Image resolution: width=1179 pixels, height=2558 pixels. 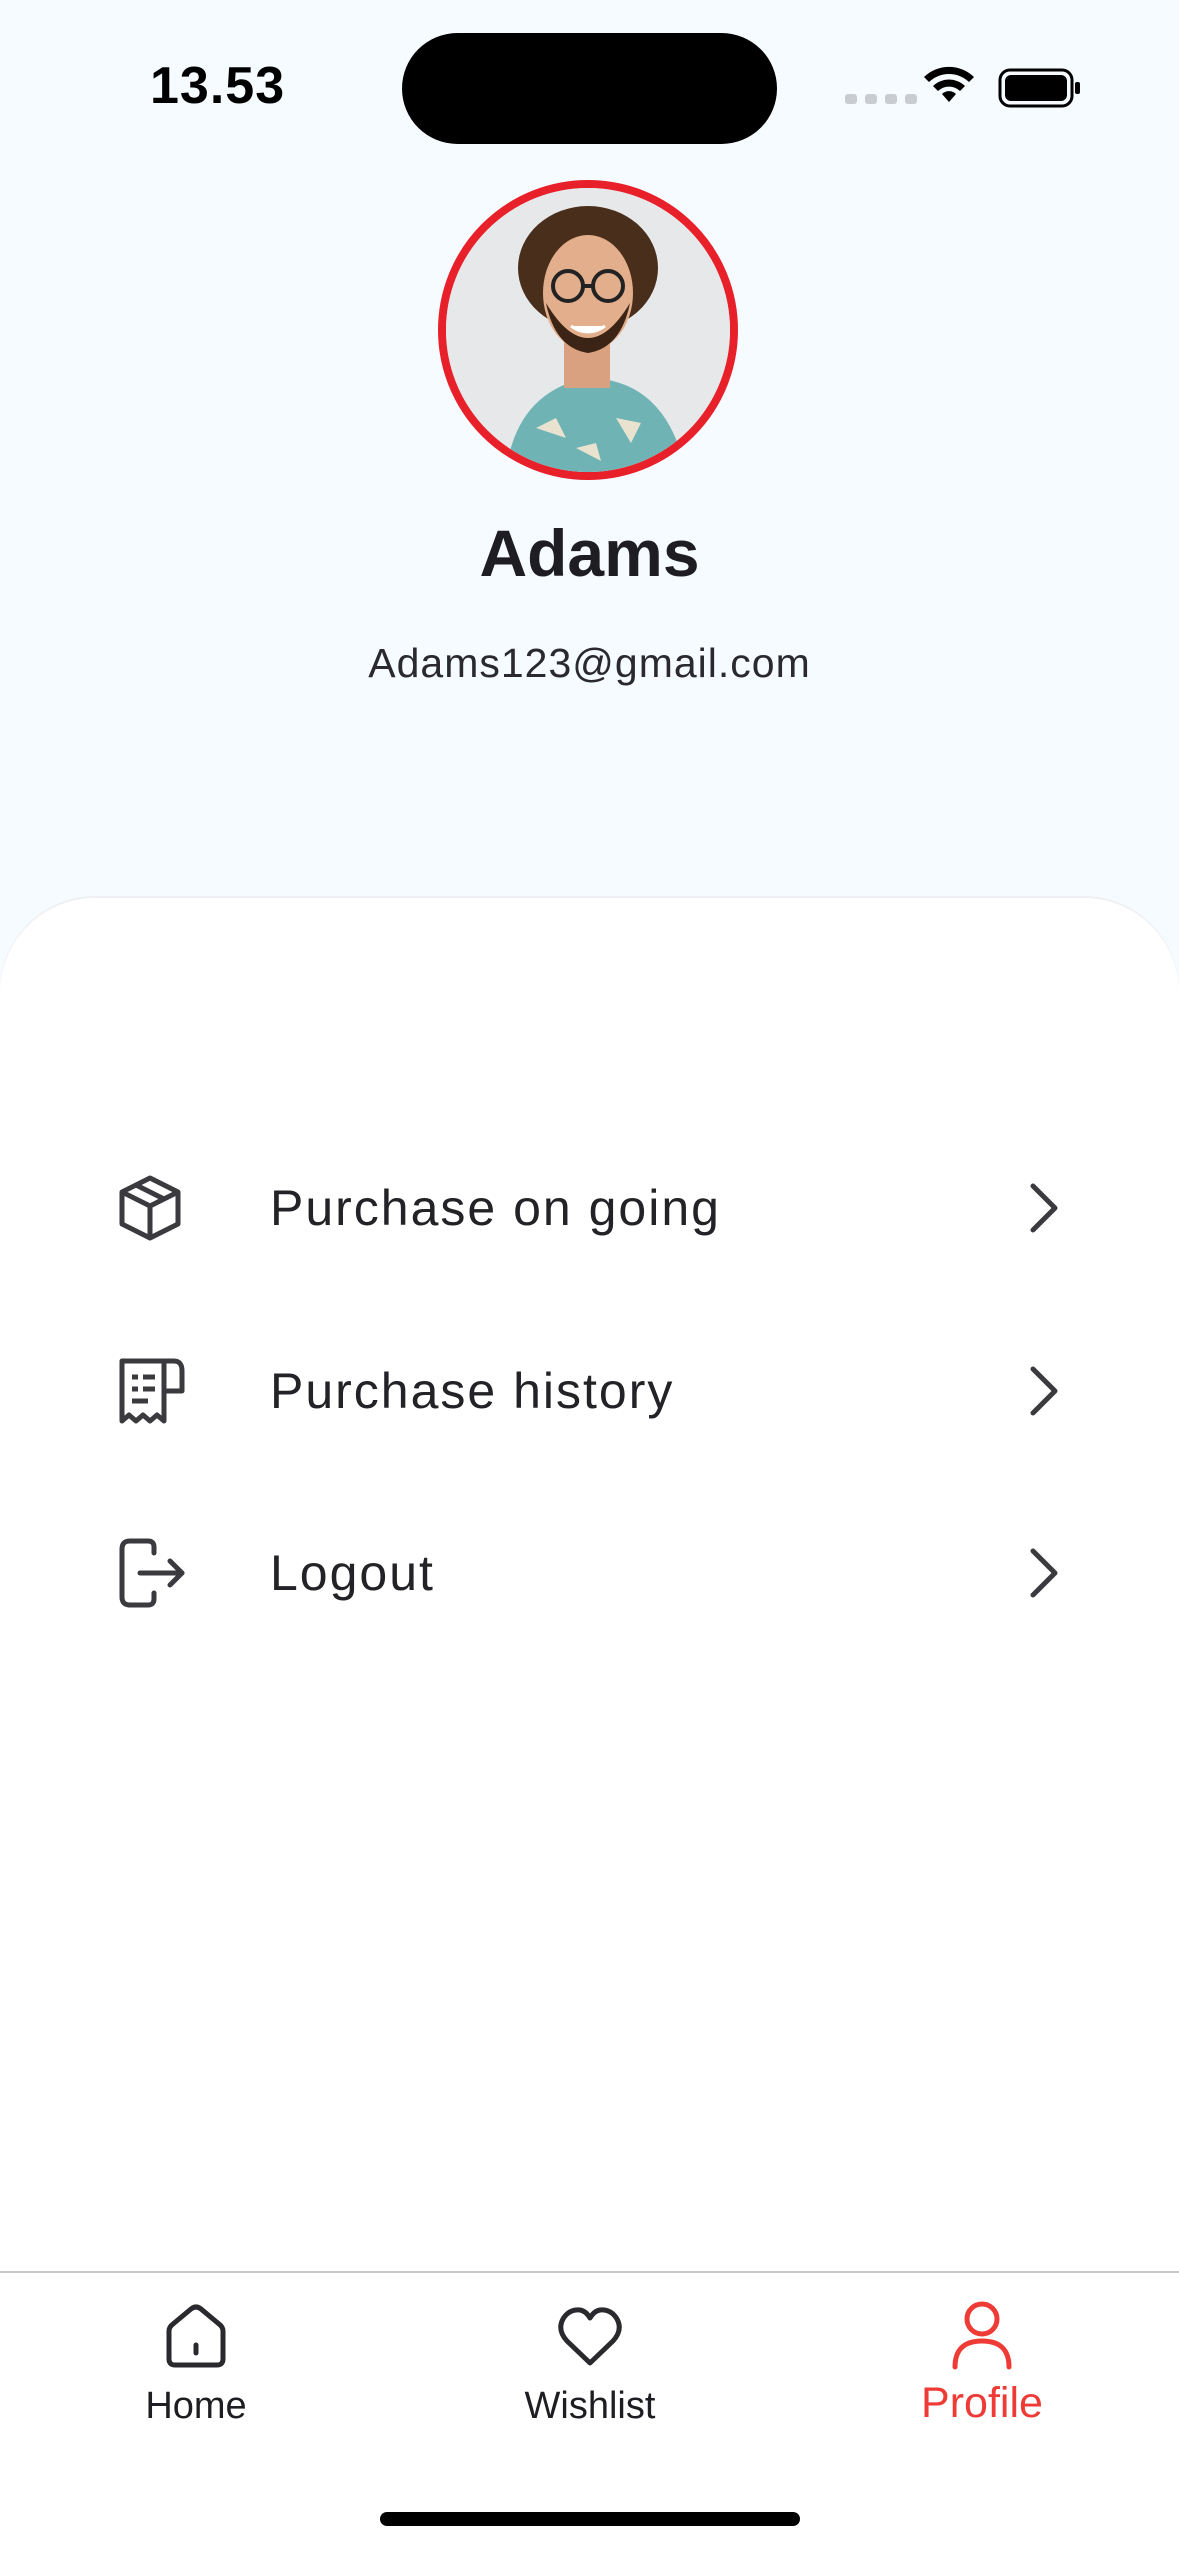 What do you see at coordinates (881, 99) in the screenshot?
I see `cellular-signal-icon` at bounding box center [881, 99].